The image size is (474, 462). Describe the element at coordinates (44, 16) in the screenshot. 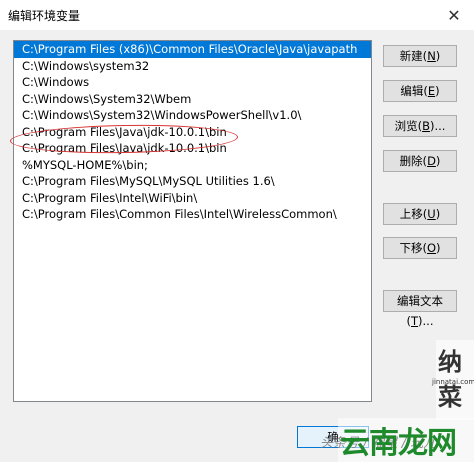

I see `window-title: 编辑环境变量` at that location.